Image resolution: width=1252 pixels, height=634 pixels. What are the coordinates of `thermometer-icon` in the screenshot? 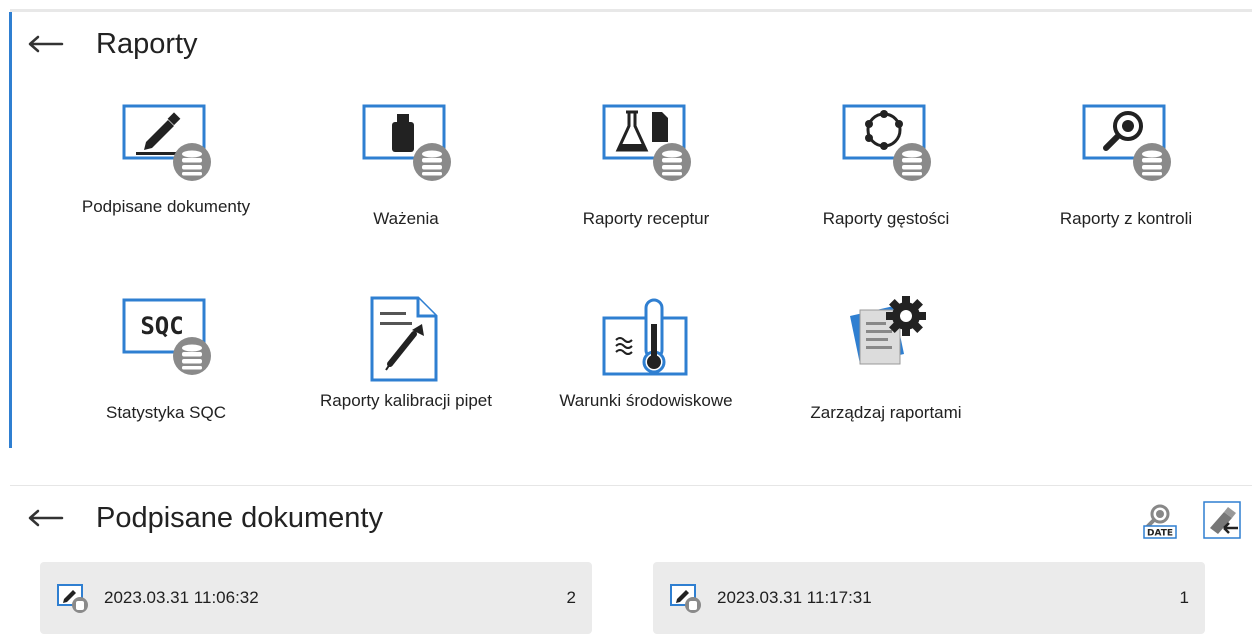 It's located at (645, 337).